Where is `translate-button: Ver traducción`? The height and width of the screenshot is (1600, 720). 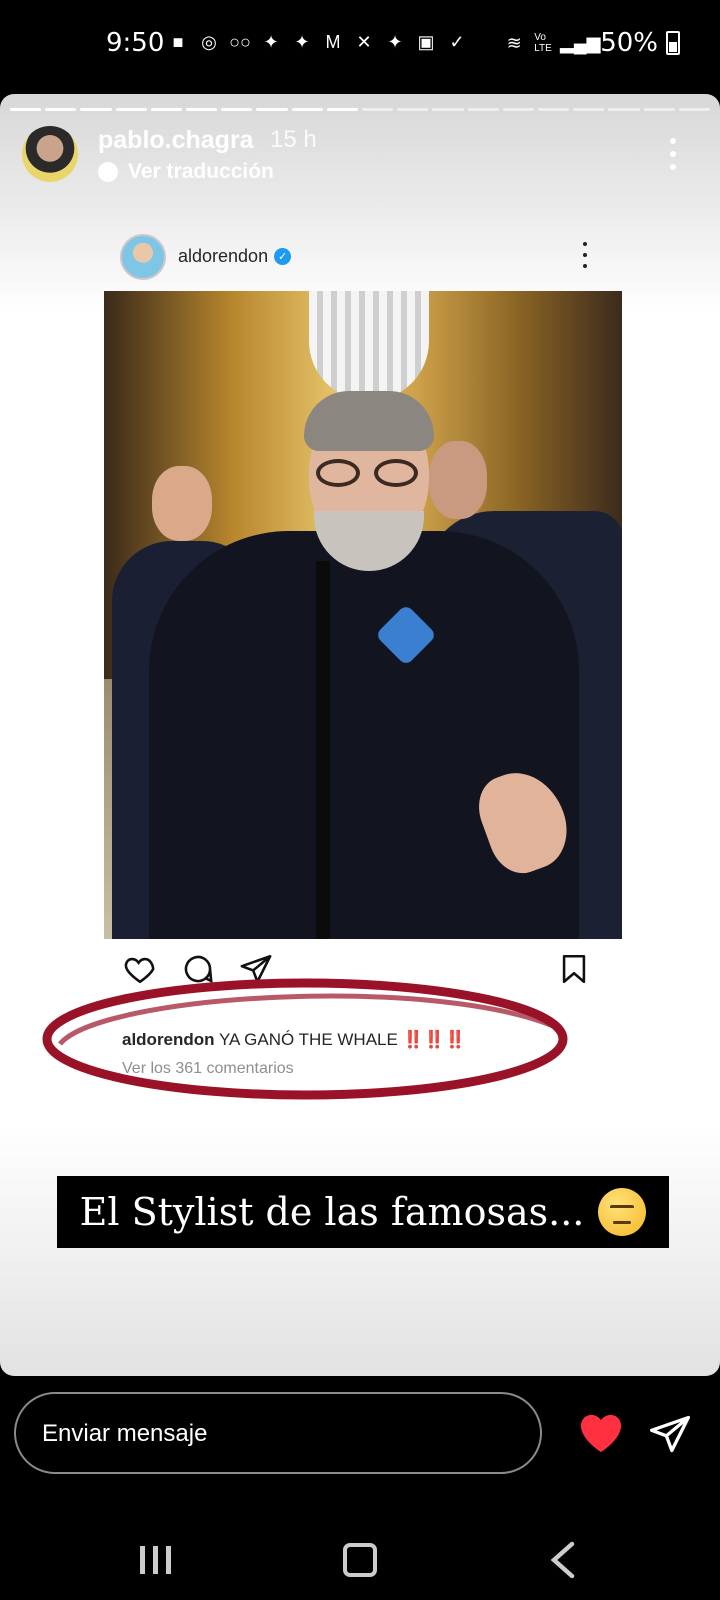
translate-button: Ver traducción is located at coordinates (186, 172).